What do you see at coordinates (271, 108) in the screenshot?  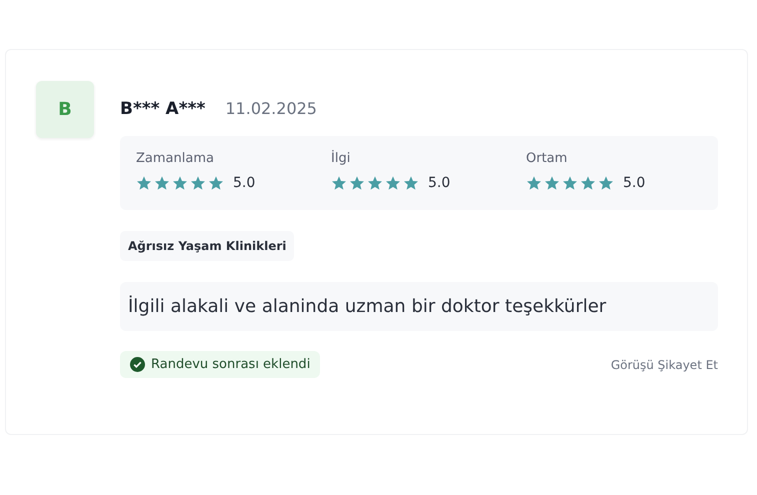 I see `review-date: 11.02.2025` at bounding box center [271, 108].